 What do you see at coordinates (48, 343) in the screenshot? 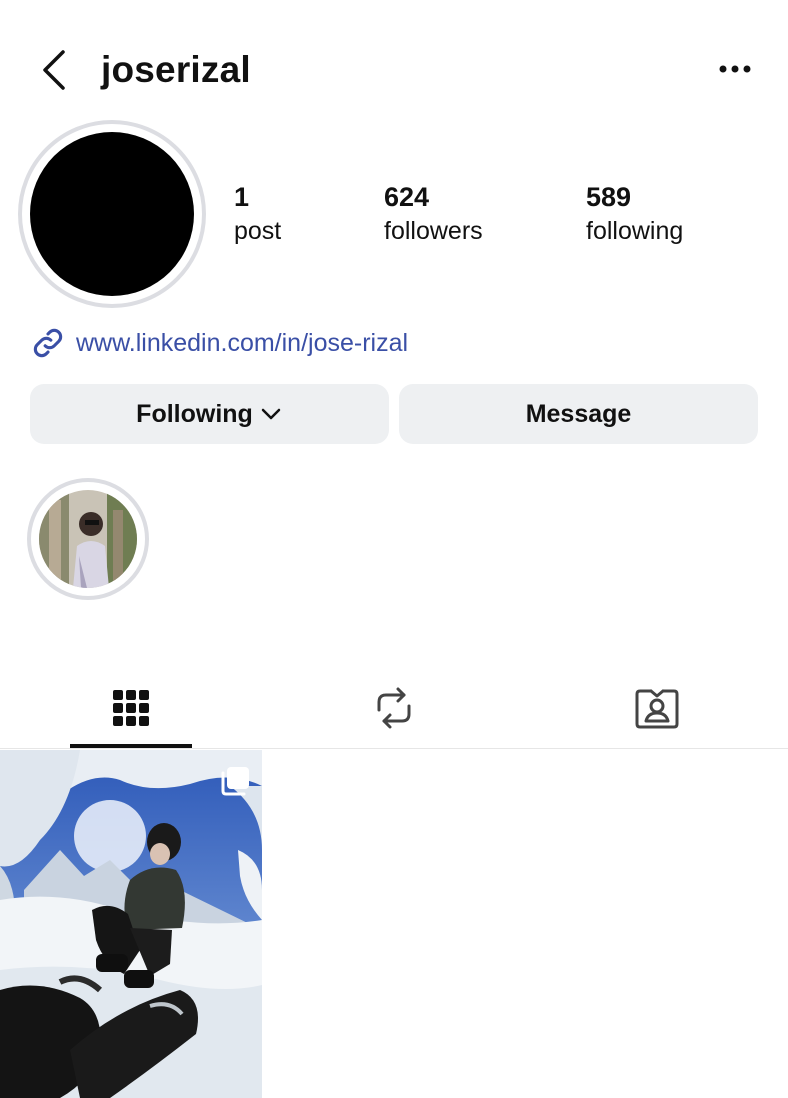
I see `link-icon` at bounding box center [48, 343].